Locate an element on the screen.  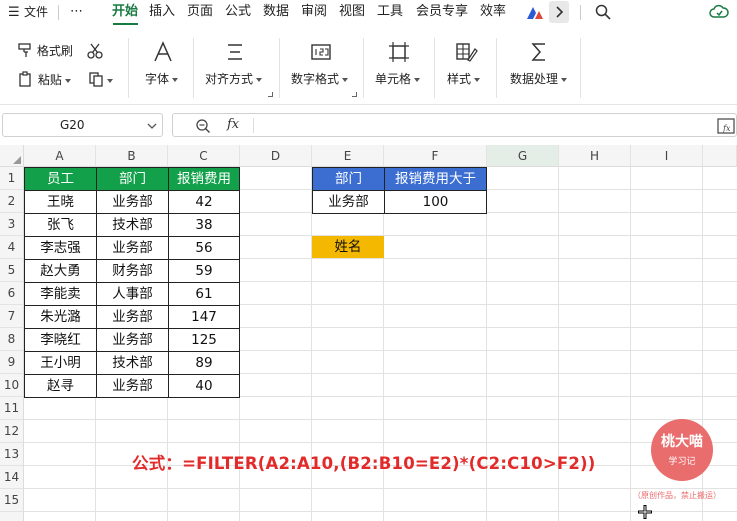
table-cell: 李志强 is located at coordinates (60, 248).